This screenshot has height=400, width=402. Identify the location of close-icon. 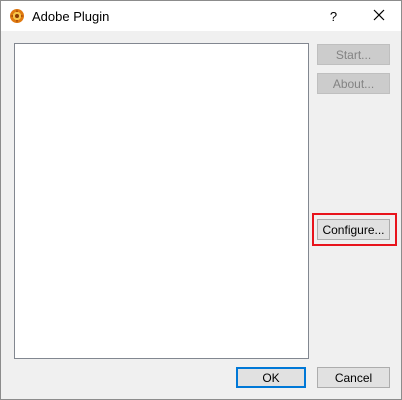
(379, 16).